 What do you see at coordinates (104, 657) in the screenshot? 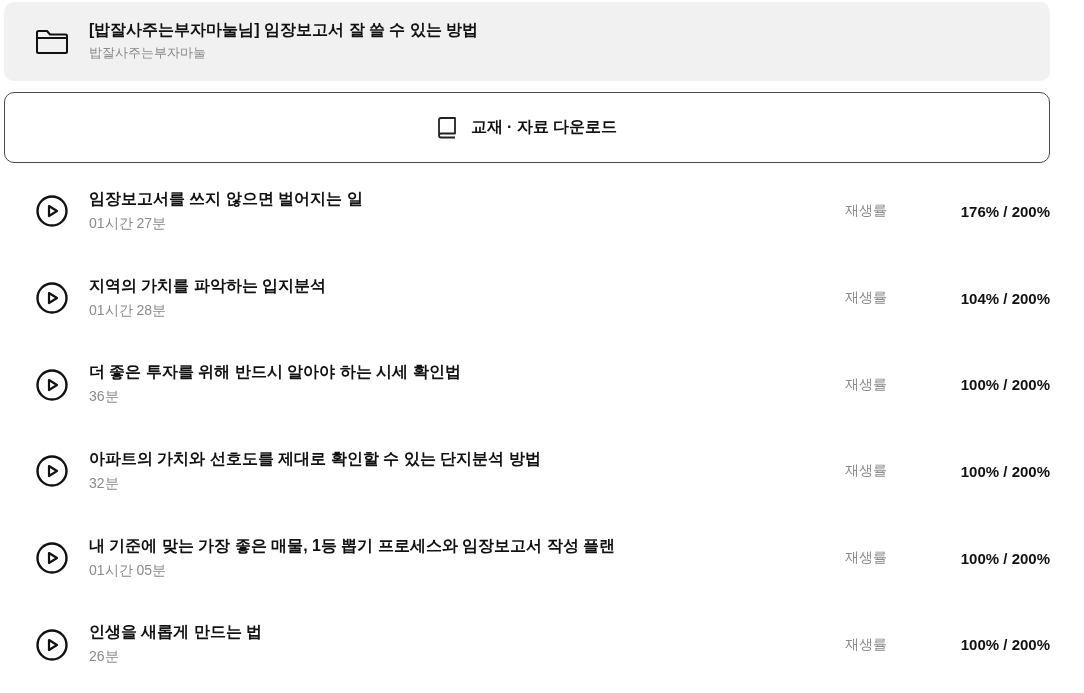
I see `lecture-duration: 26분` at bounding box center [104, 657].